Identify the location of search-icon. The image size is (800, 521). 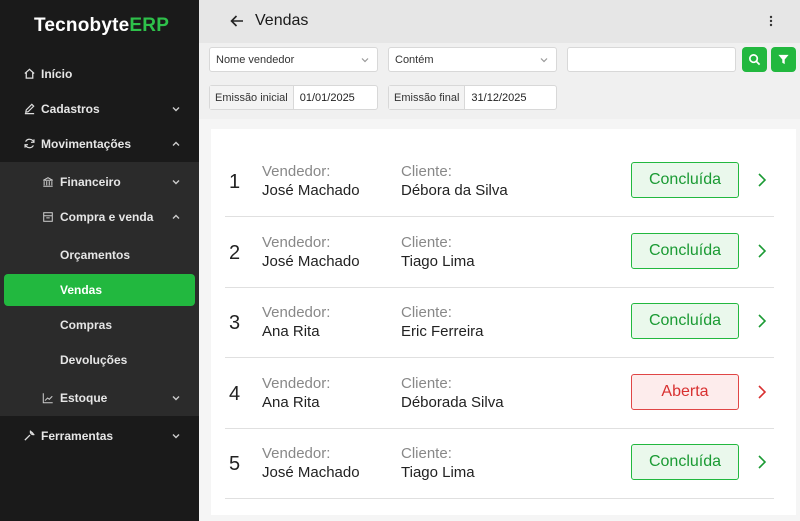
(755, 60).